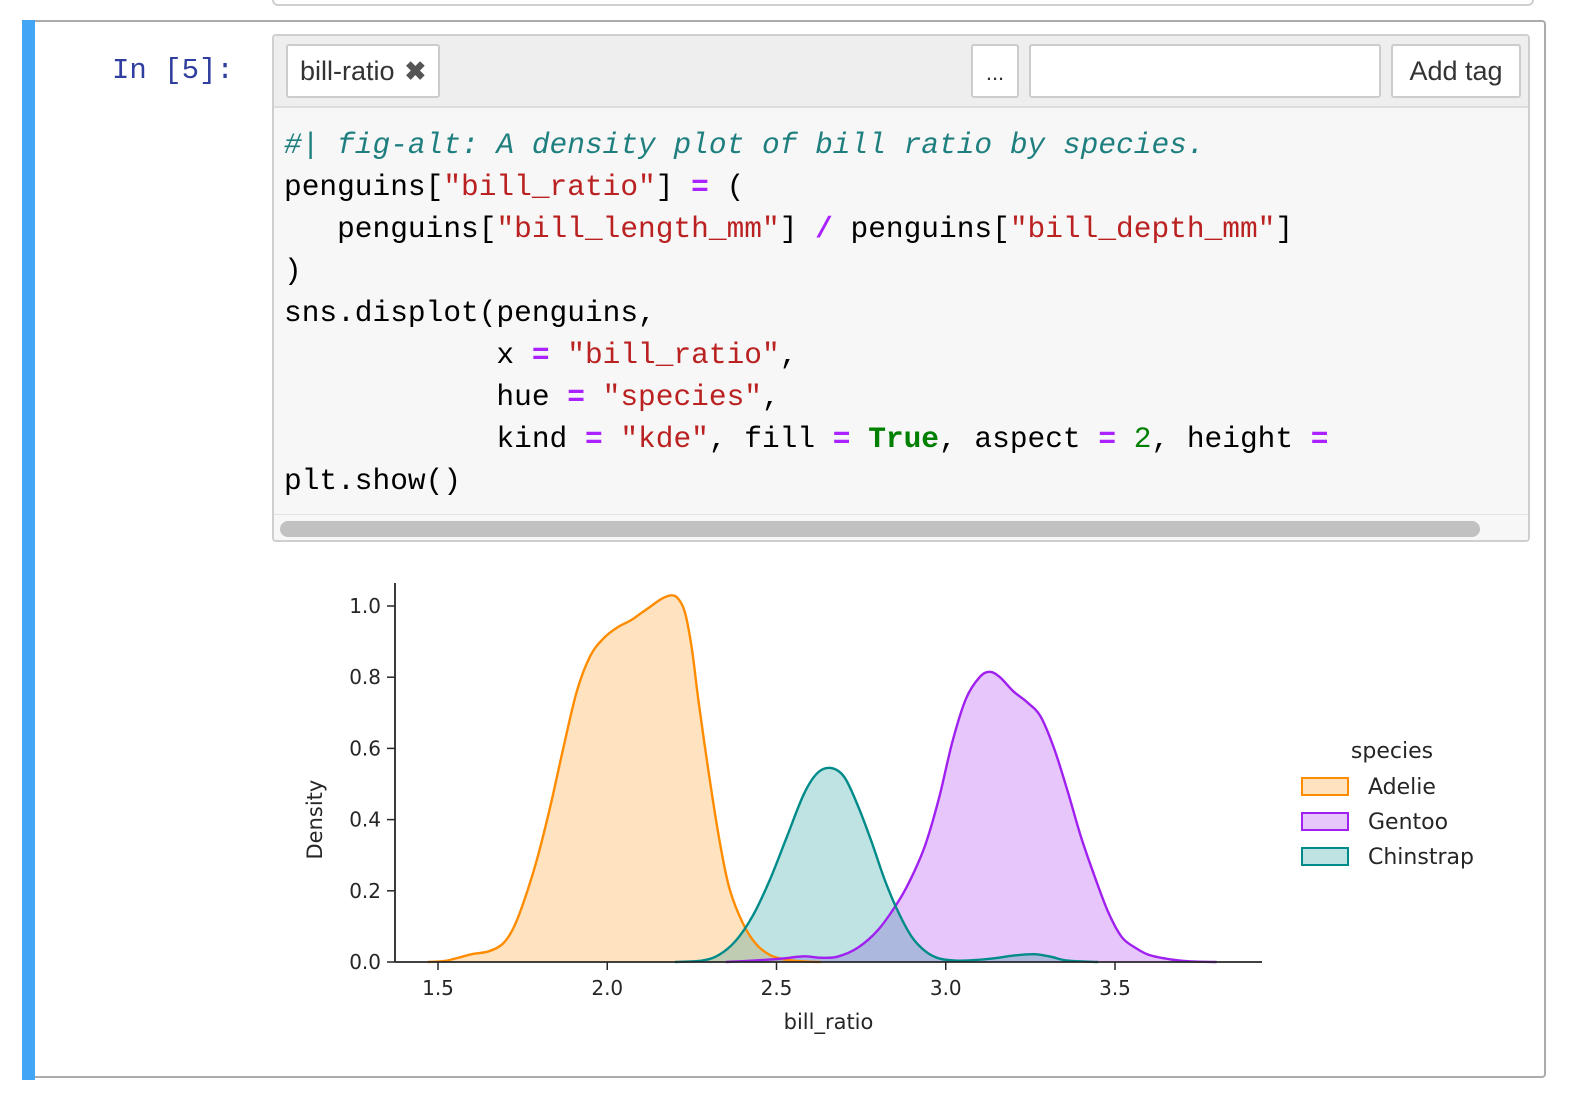  What do you see at coordinates (1142, 229) in the screenshot?
I see `code-string: "bill_depth_mm"` at bounding box center [1142, 229].